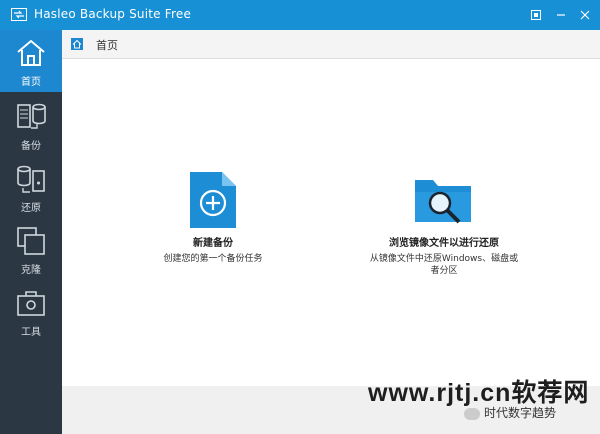 The width and height of the screenshot is (600, 434). Describe the element at coordinates (213, 200) in the screenshot. I see `new-backup-file-icon` at that location.